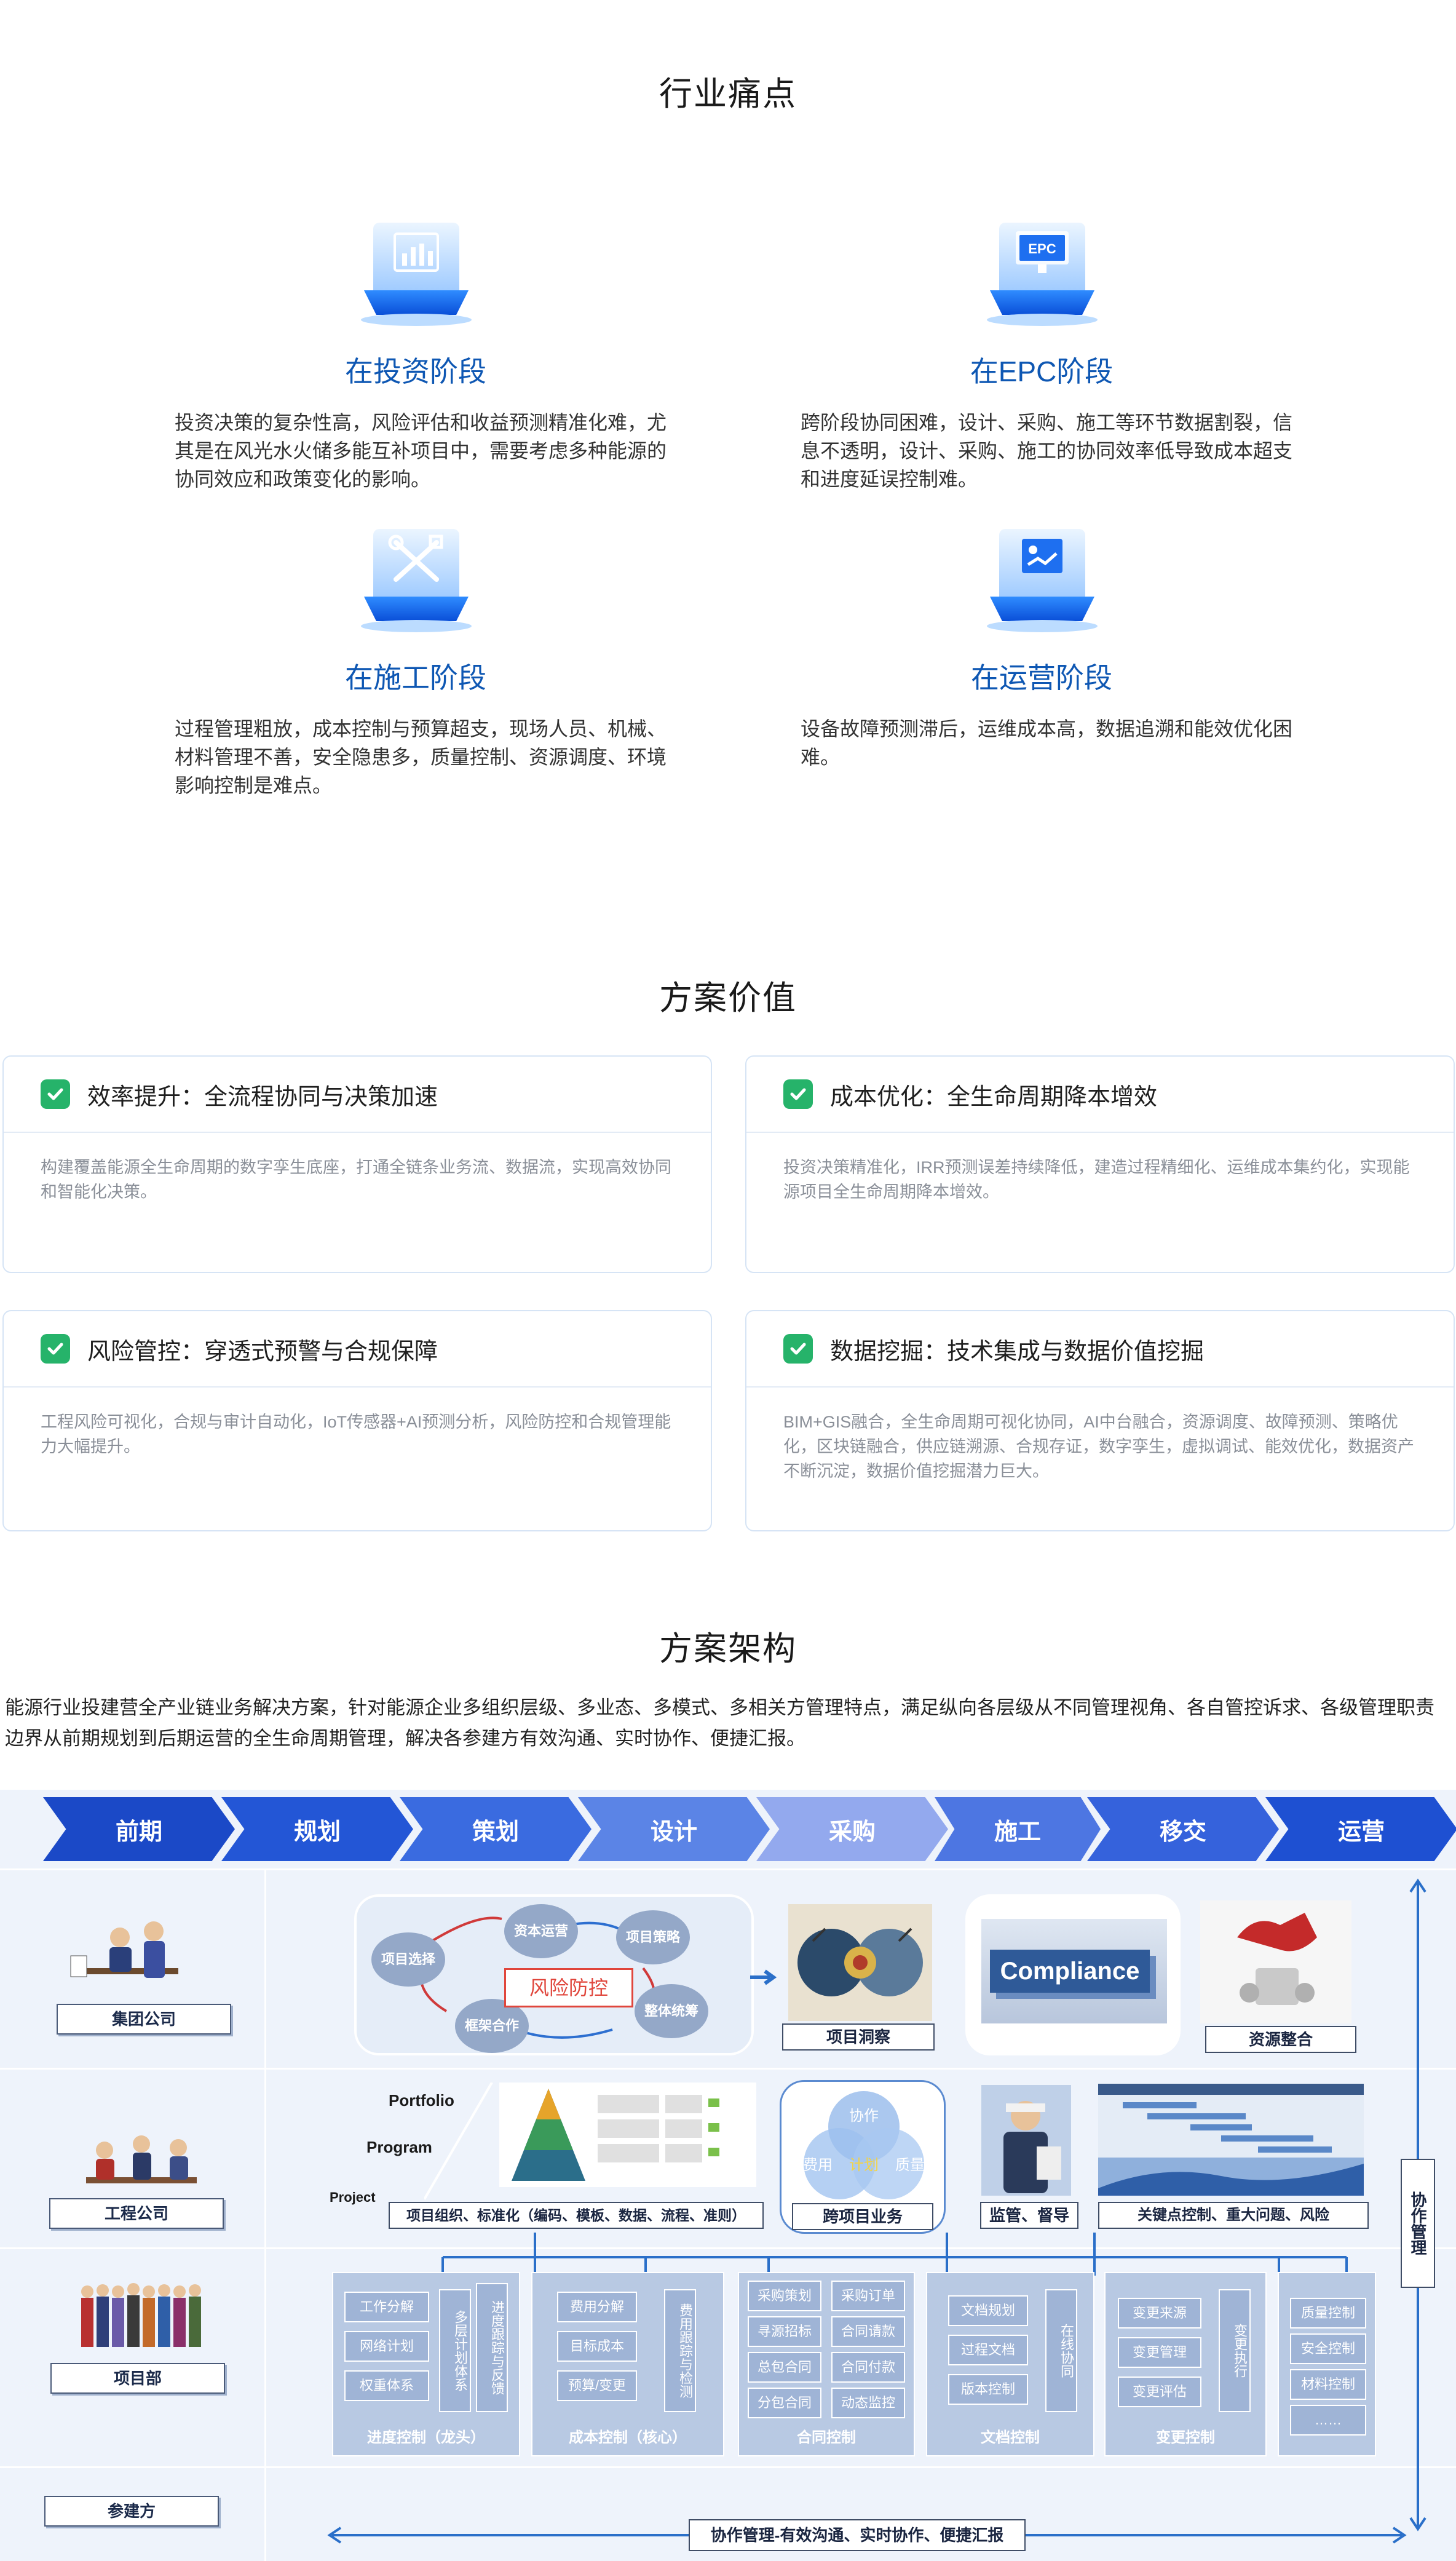 The image size is (1456, 2561). I want to click on phase-chevron: 设计, so click(674, 1829).